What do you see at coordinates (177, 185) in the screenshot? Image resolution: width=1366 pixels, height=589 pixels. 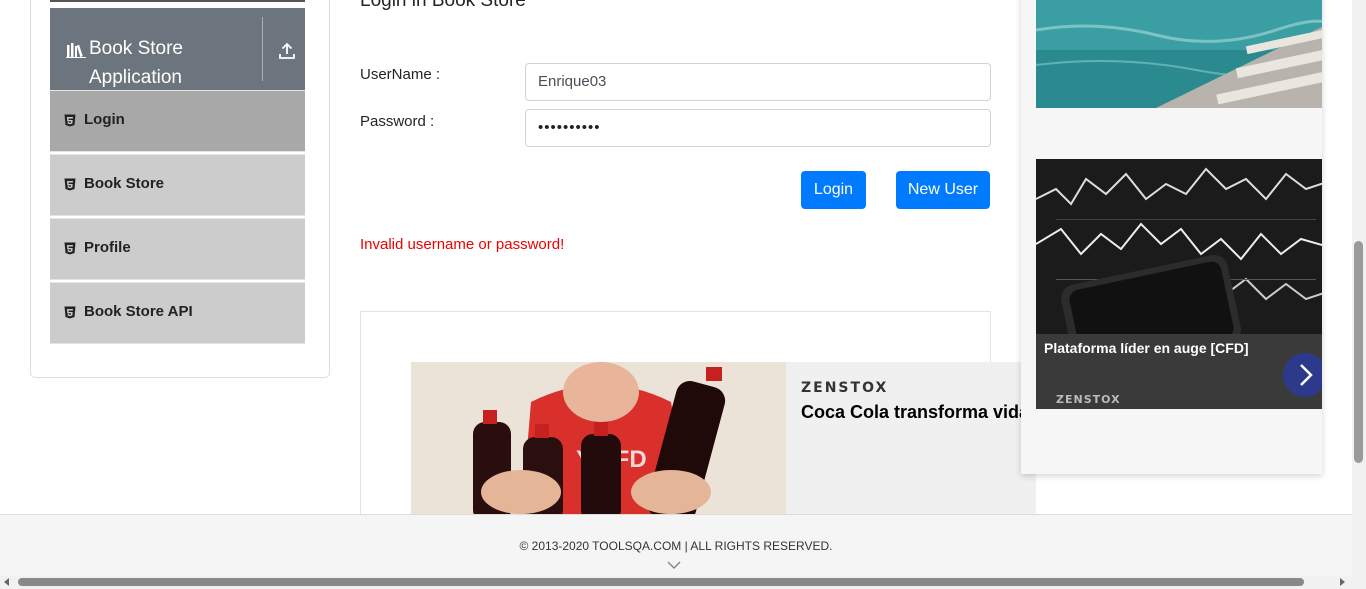 I see `sidebar-item-book-store: Book Store` at bounding box center [177, 185].